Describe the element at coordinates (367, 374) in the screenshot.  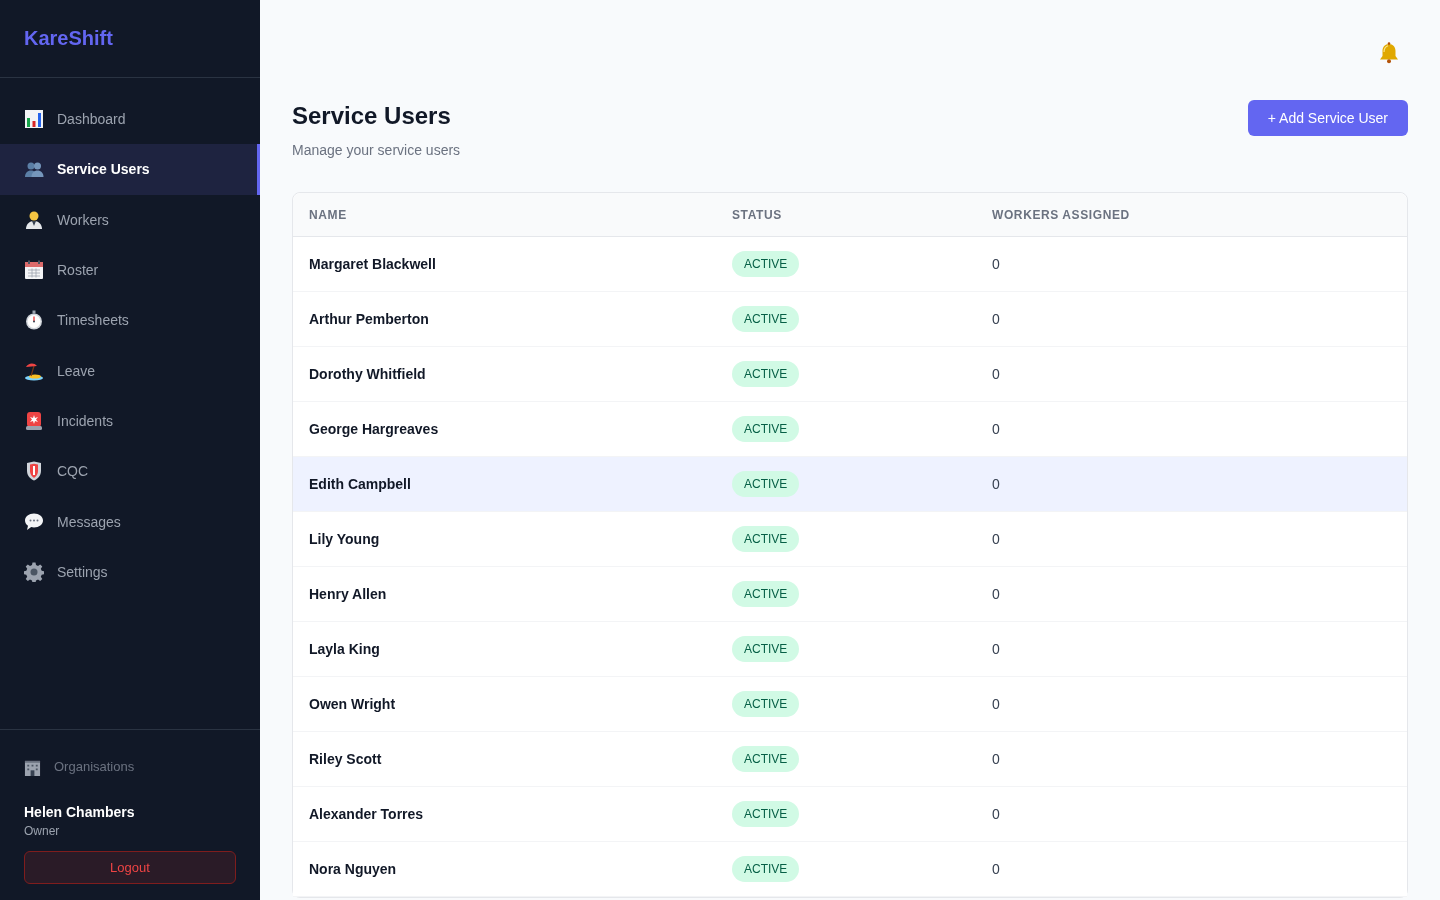
I see `service-user-name: Dorothy Whitfield` at that location.